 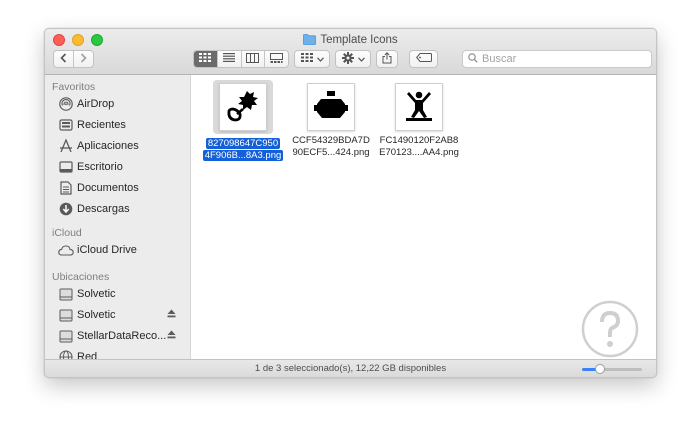 I want to click on sidebar-item-downloads: Descargas, so click(x=122, y=209).